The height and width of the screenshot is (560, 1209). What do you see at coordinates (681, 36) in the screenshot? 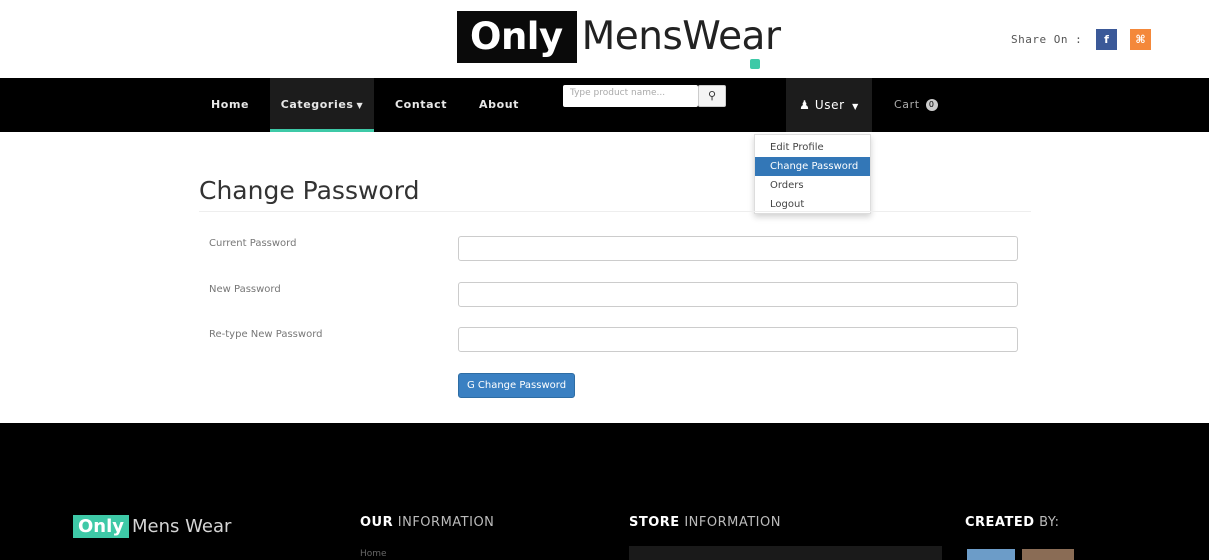
I see `logo-rest: MensWear` at bounding box center [681, 36].